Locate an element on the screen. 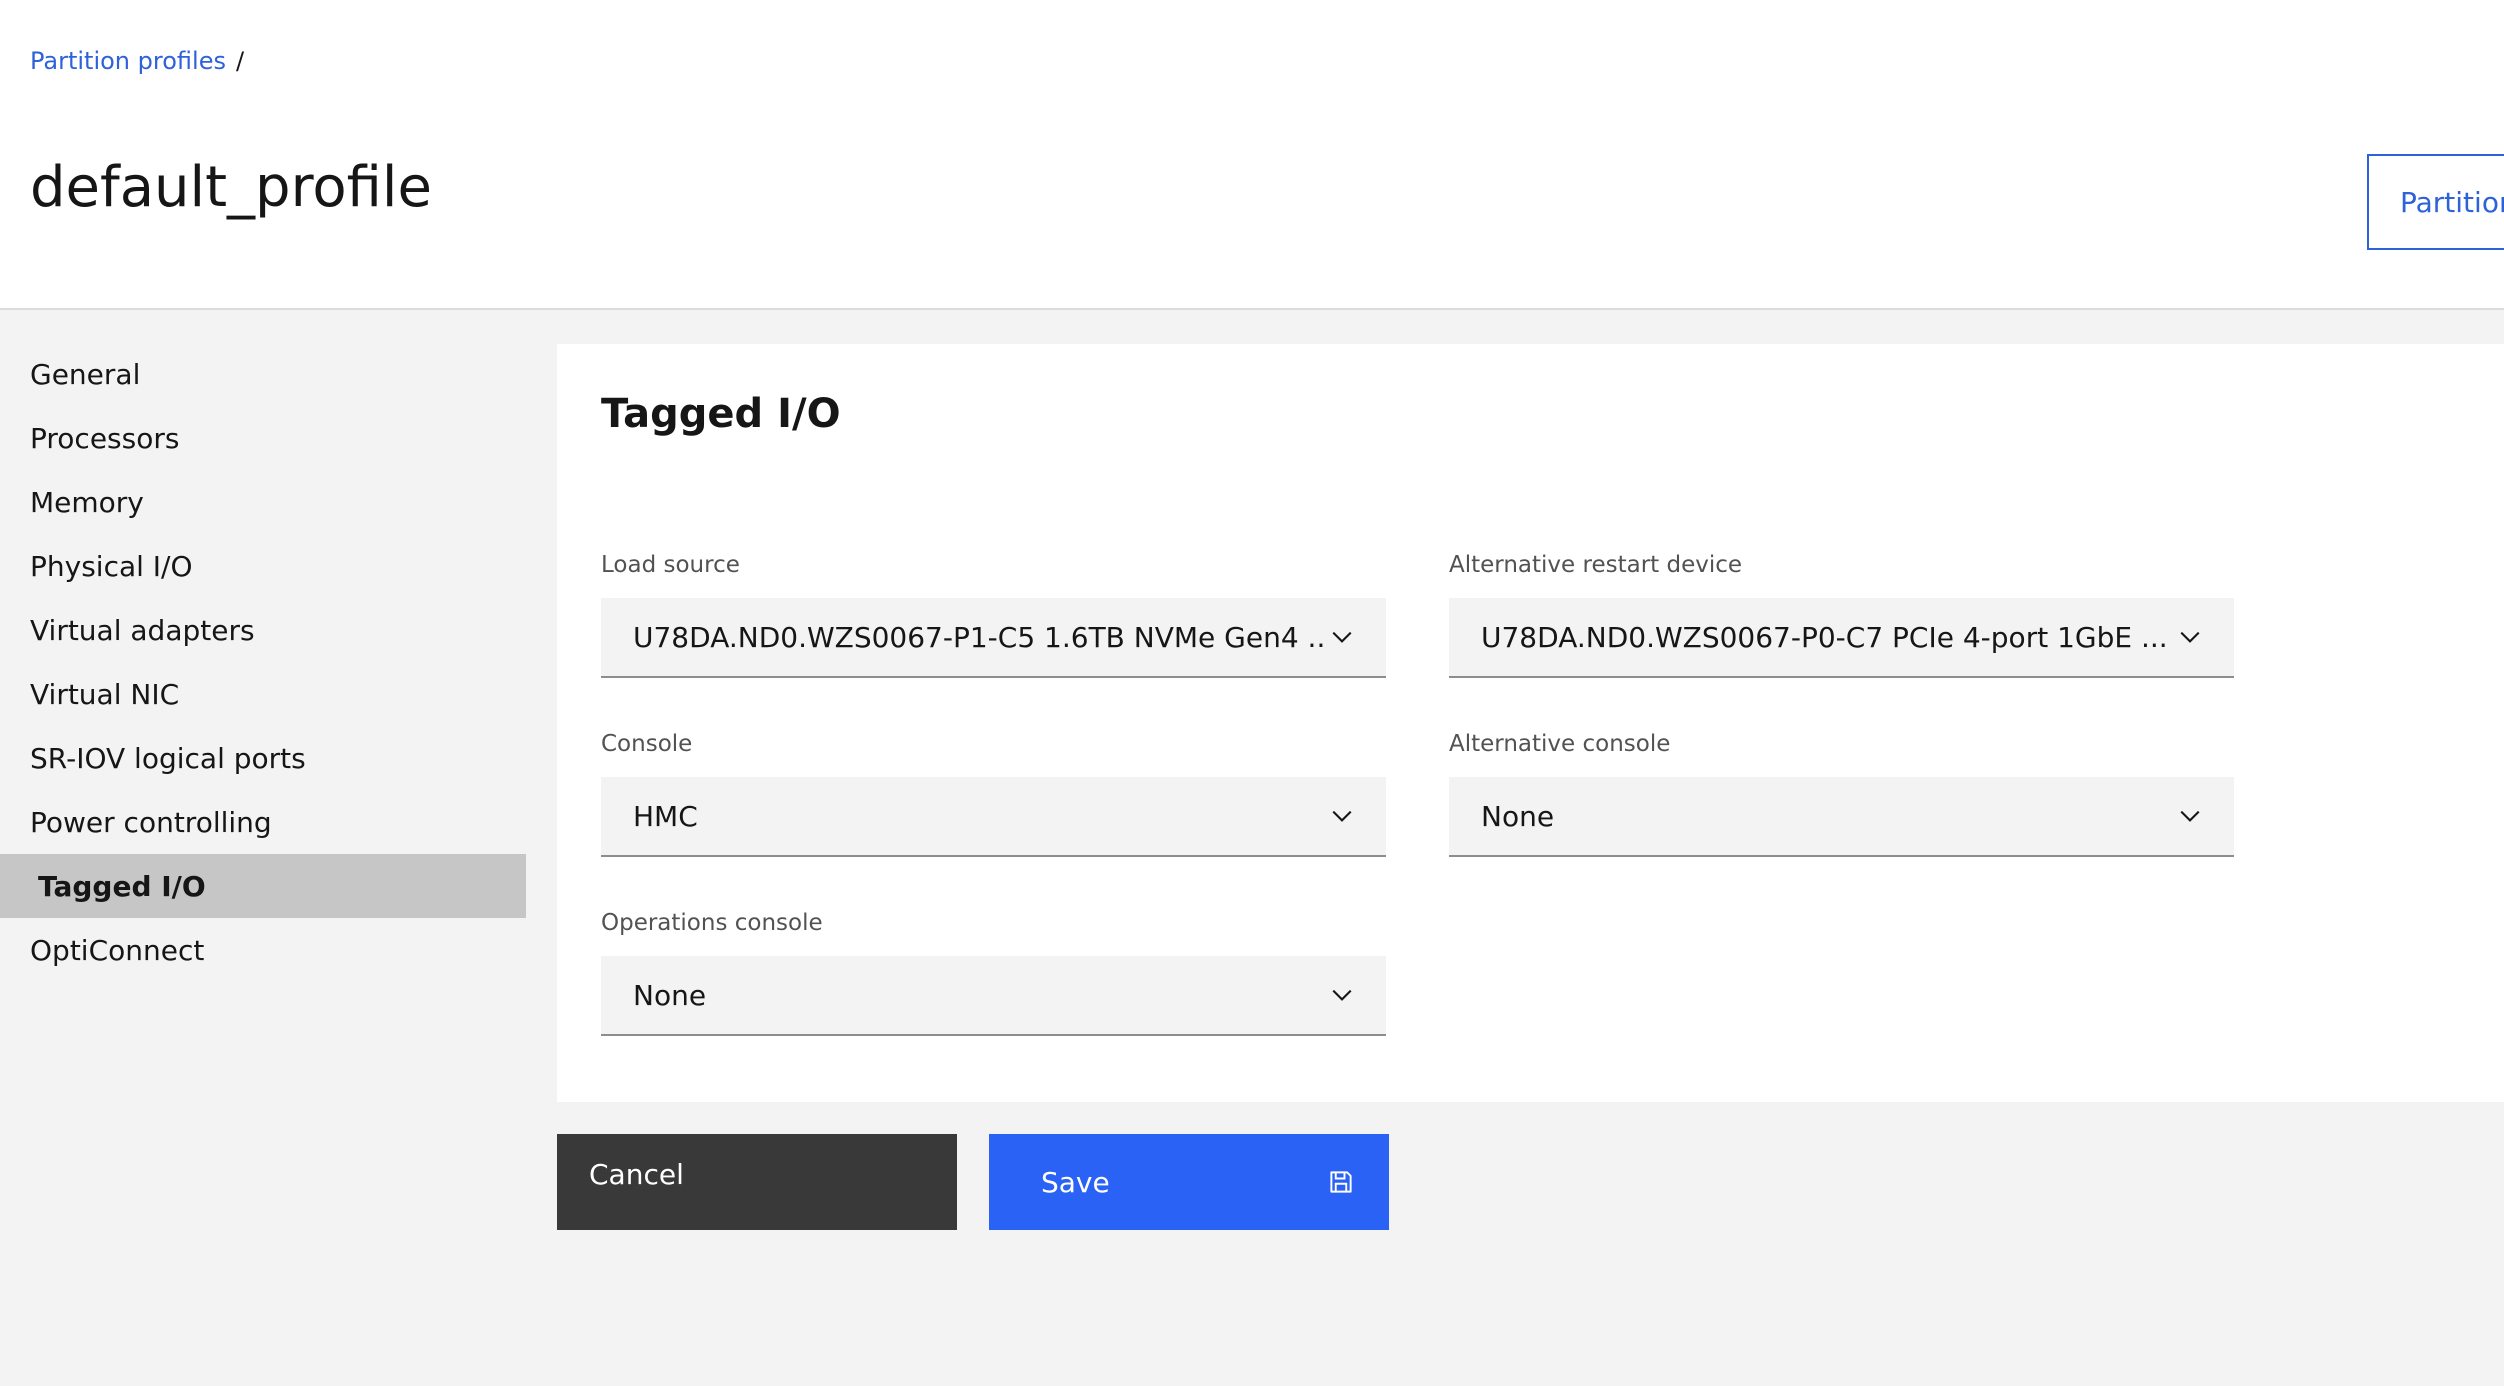  alt-console-value: None is located at coordinates (1518, 816).